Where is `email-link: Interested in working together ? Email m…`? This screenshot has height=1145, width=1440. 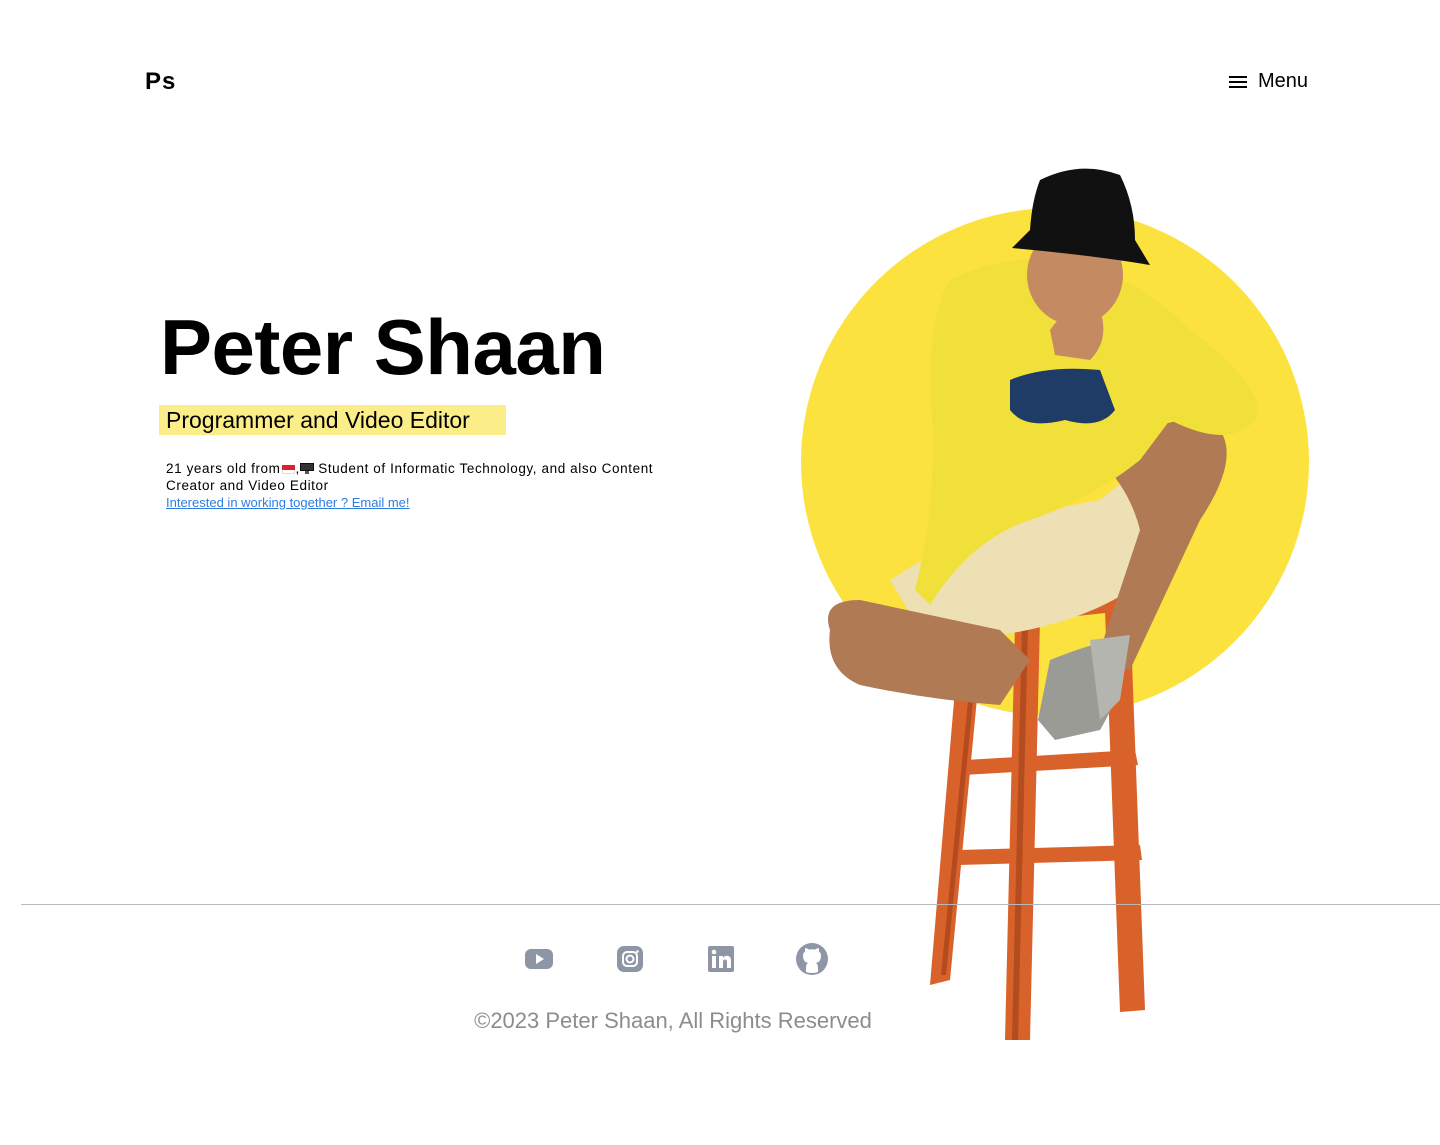
email-link: Interested in working together ? Email m… is located at coordinates (436, 502).